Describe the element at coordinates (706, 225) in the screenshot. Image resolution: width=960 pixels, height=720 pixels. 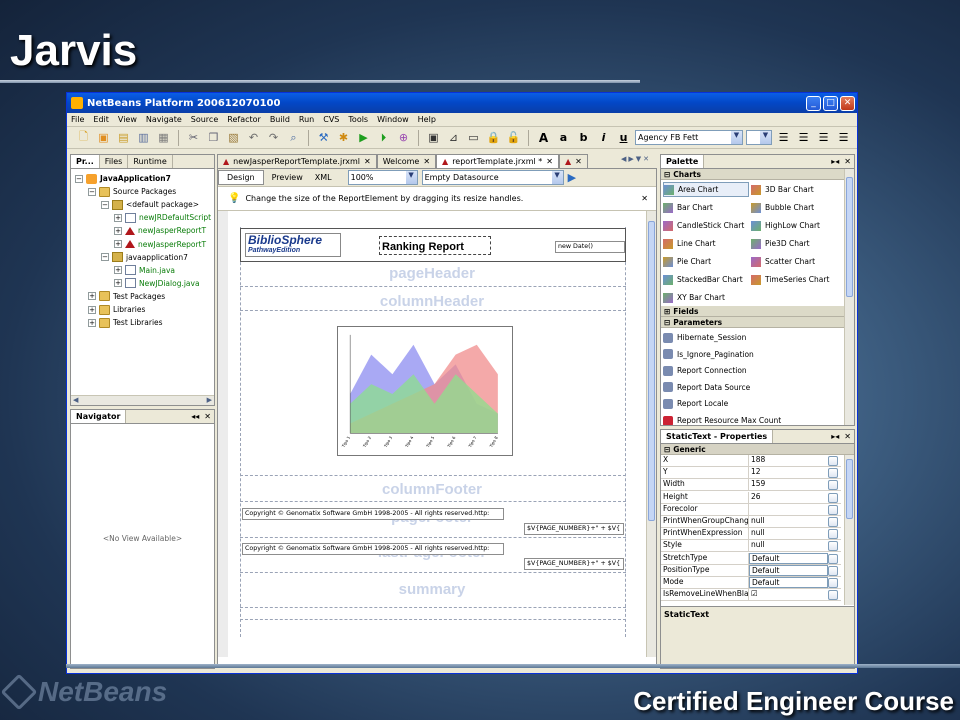
I see `palette-item-chart: CandleStick Chart` at that location.